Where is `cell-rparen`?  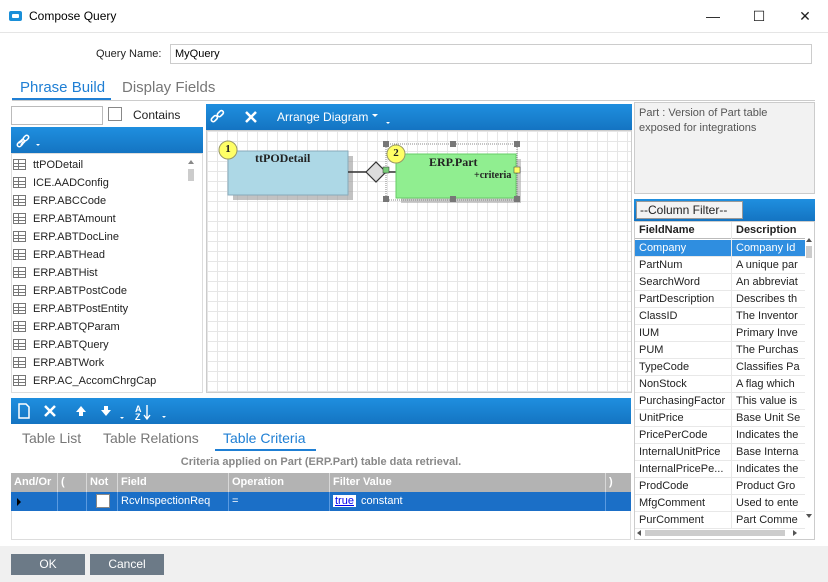 cell-rparen is located at coordinates (618, 501).